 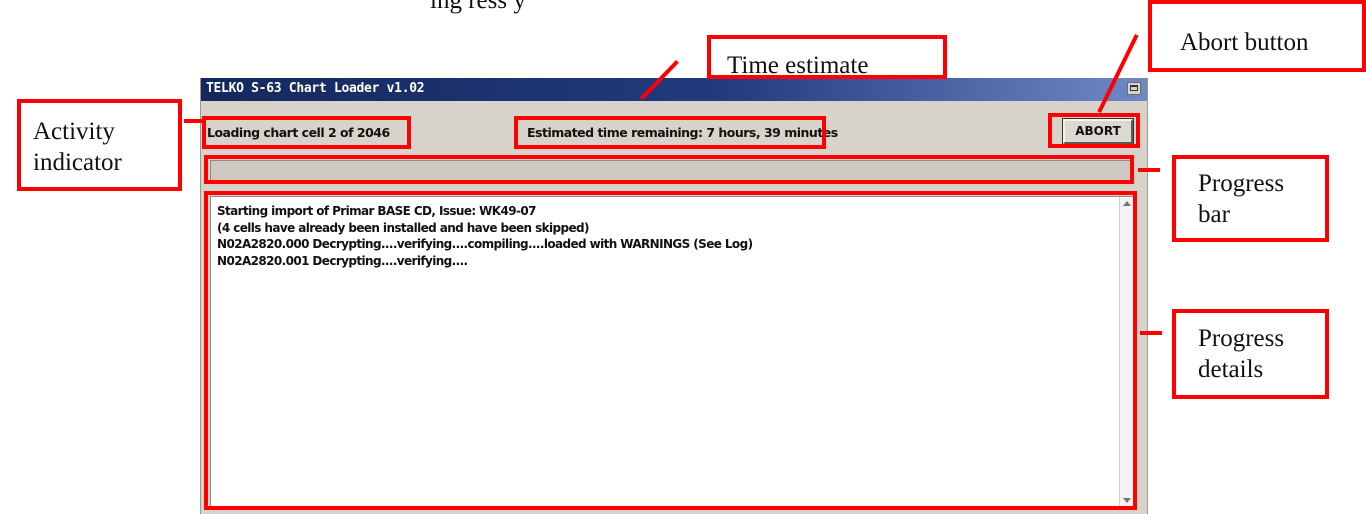 What do you see at coordinates (1241, 354) in the screenshot?
I see `progress-details-callout-label: Progress details` at bounding box center [1241, 354].